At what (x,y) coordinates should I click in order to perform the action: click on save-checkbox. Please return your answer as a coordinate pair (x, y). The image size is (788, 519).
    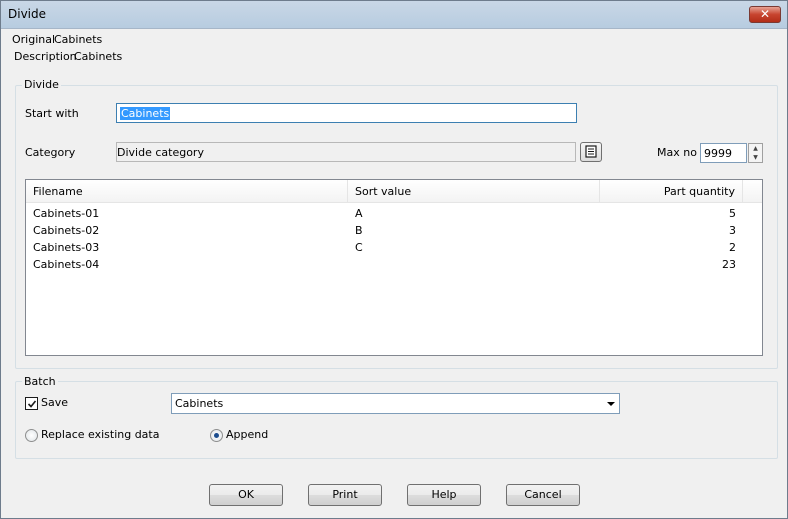
    Looking at the image, I should click on (31, 403).